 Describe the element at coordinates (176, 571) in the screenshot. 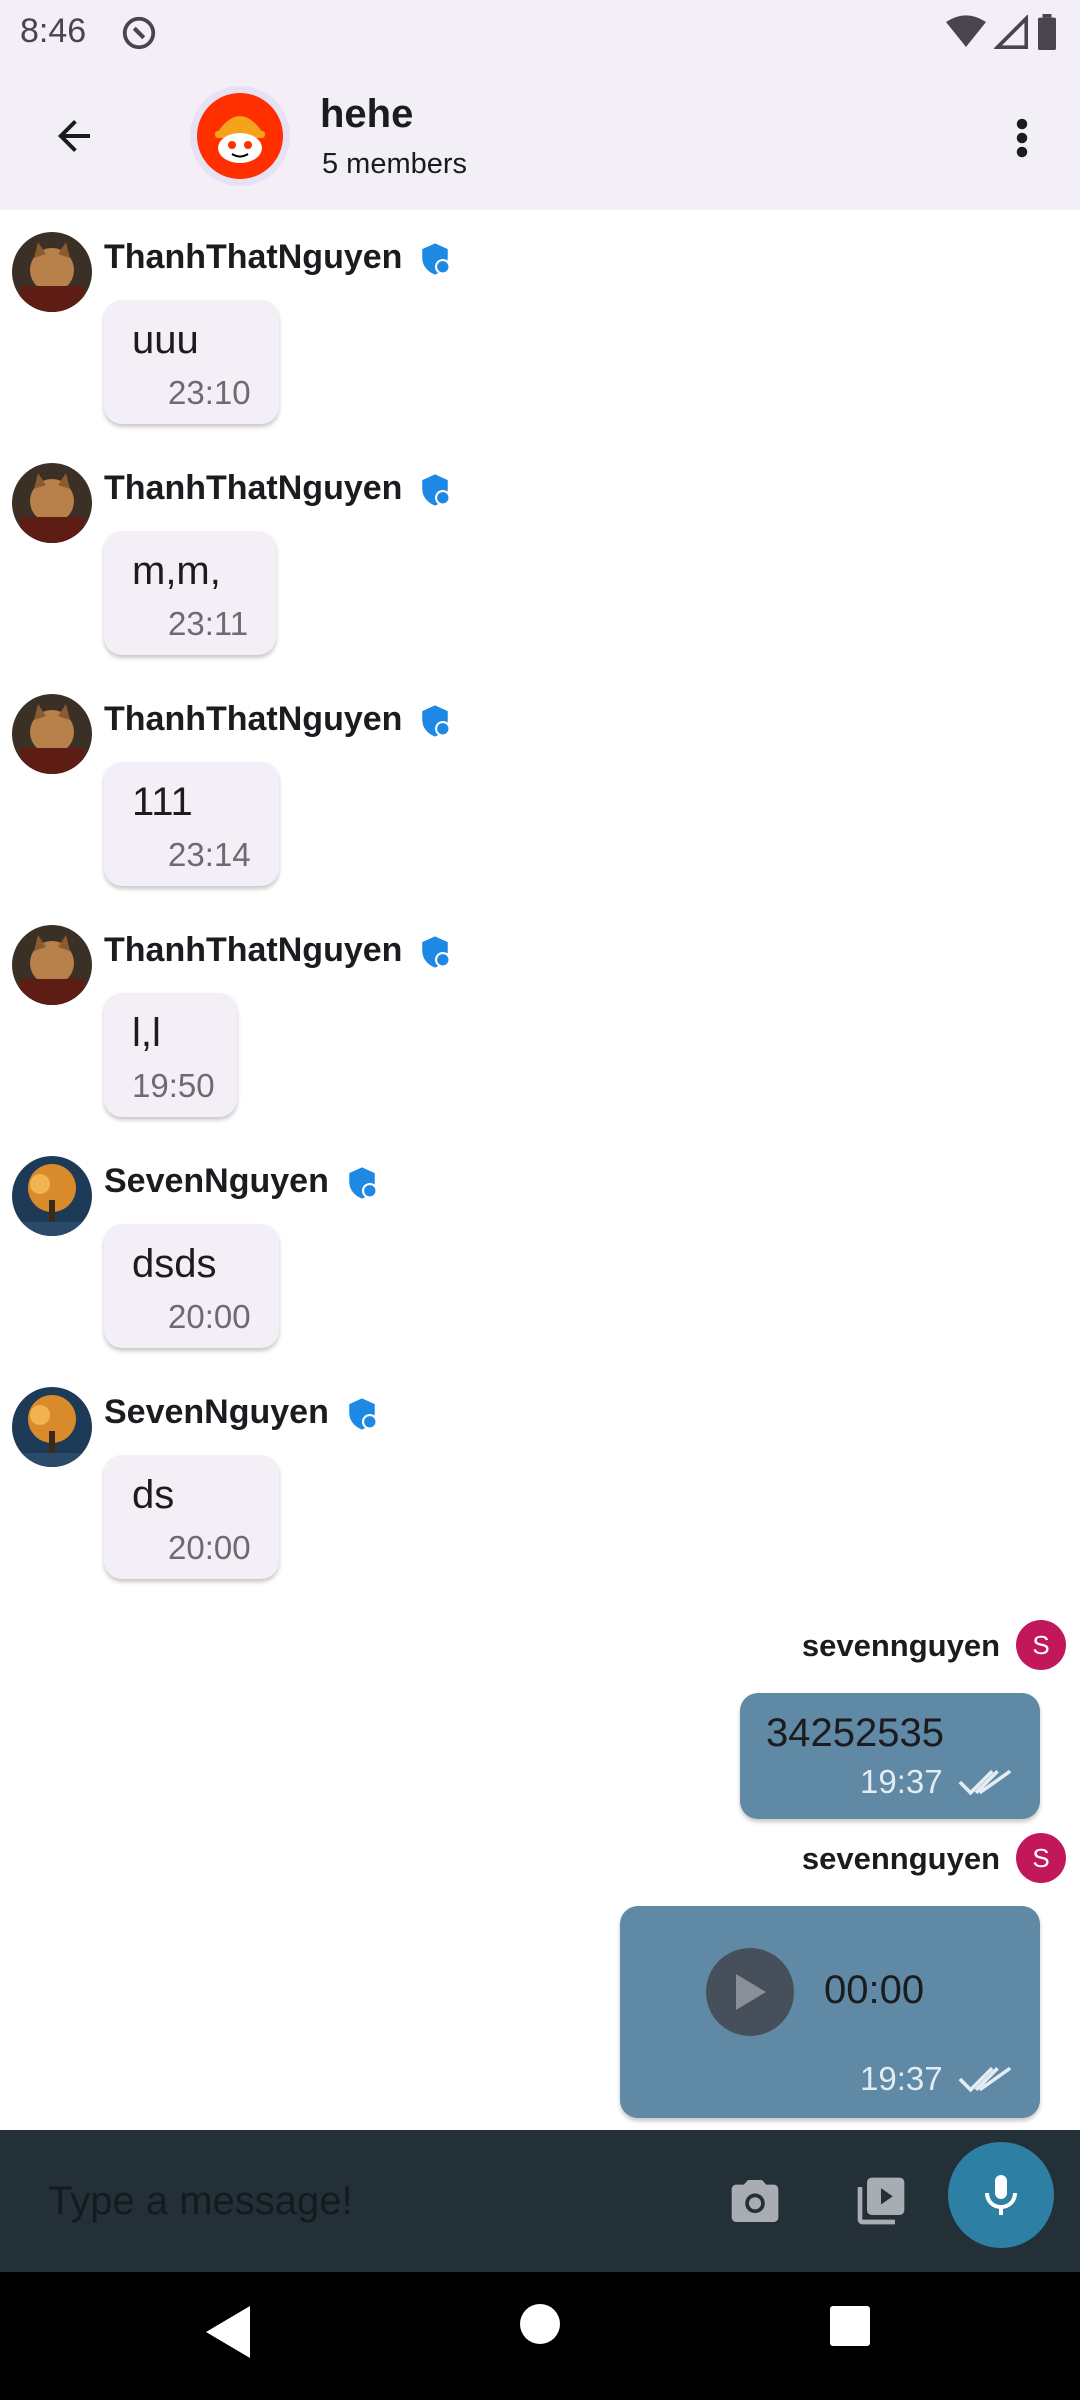

I see `message-text: m,m,` at that location.